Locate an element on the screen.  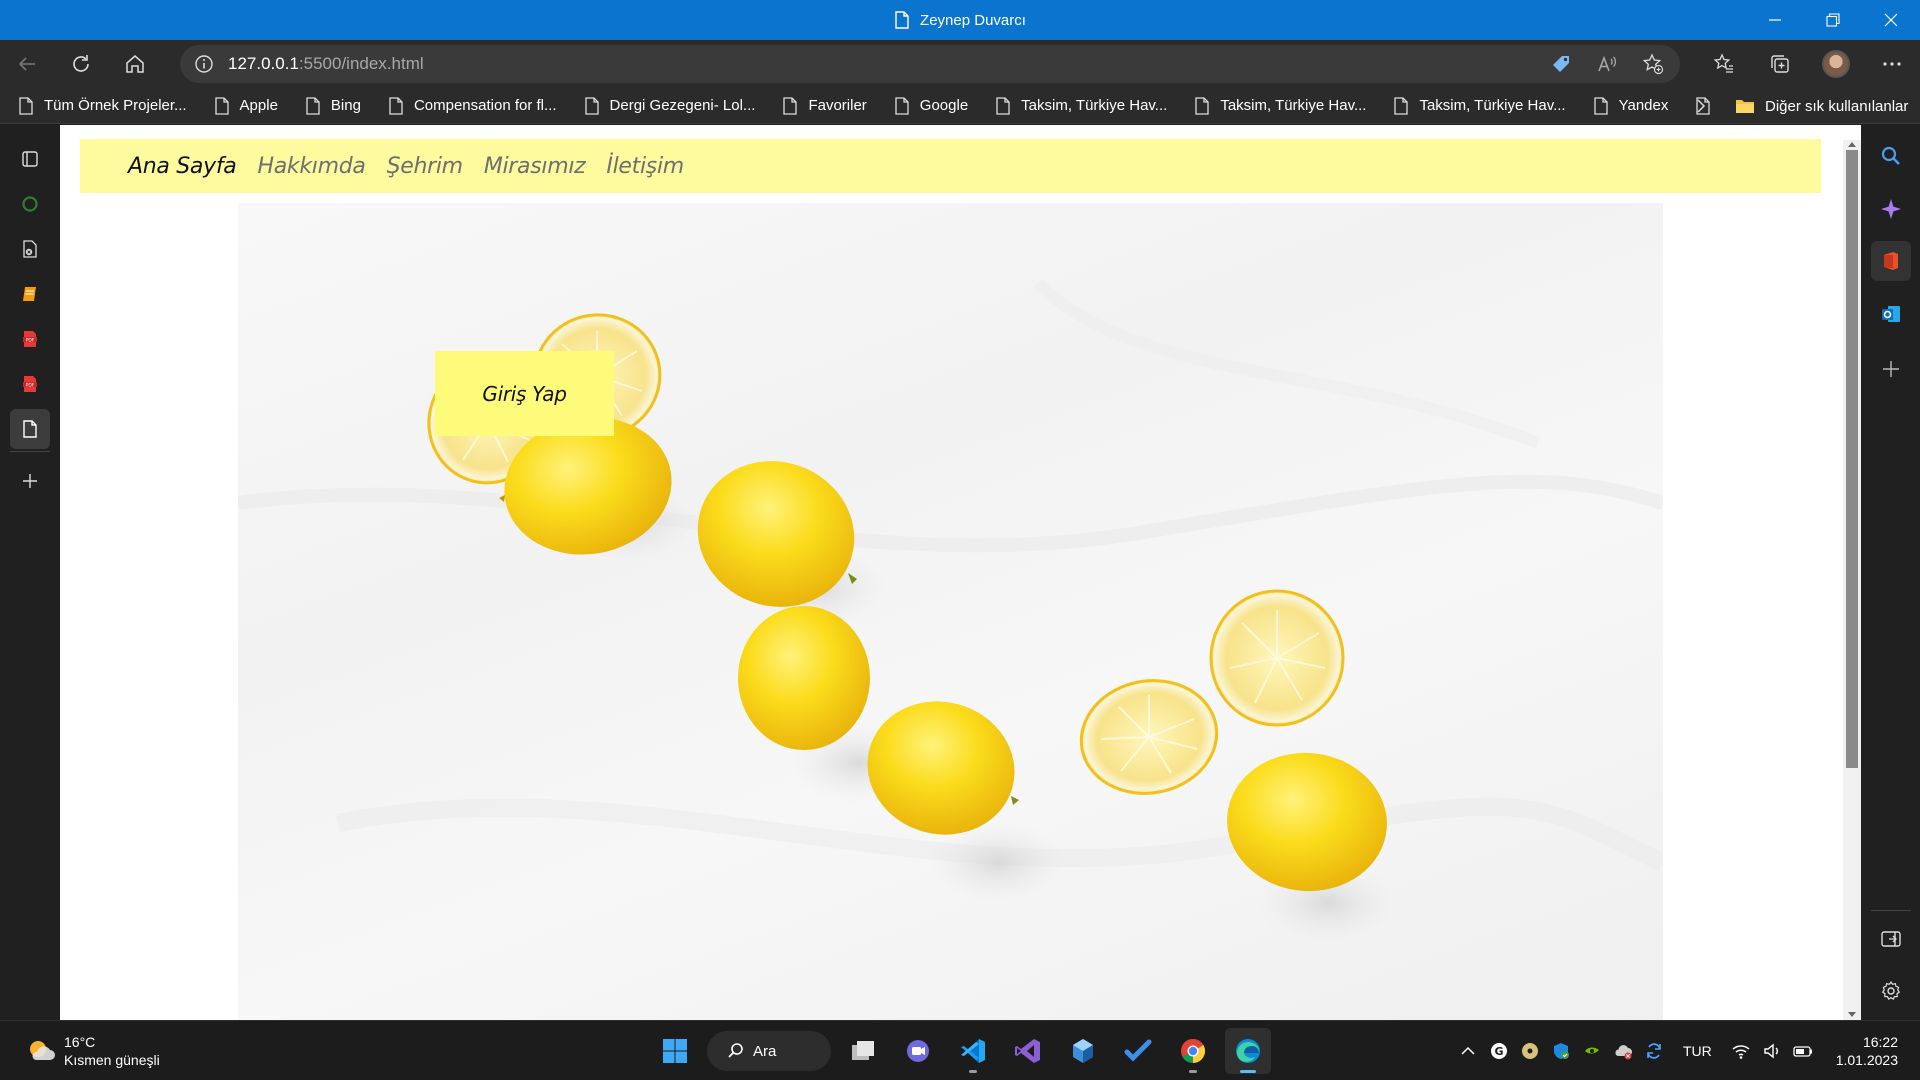
read-aloud-button is located at coordinates (1607, 64).